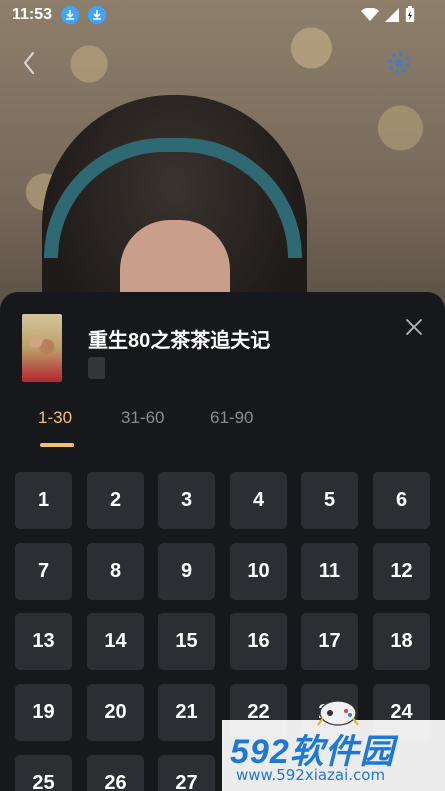 Image resolution: width=445 pixels, height=791 pixels. I want to click on active-tab-indicator, so click(57, 445).